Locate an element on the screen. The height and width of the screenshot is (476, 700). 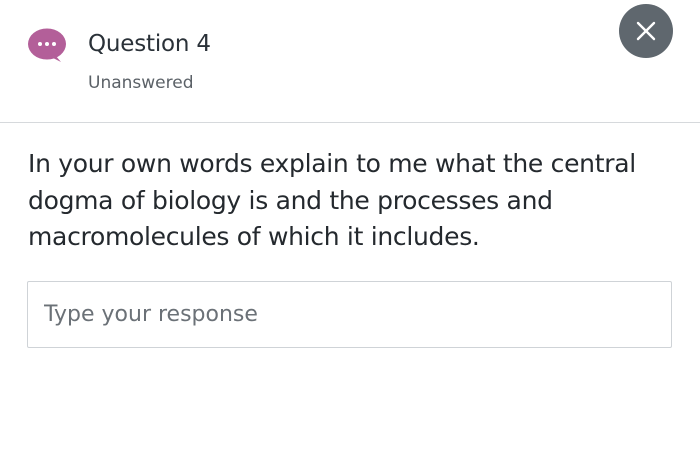
question-status: Unanswered is located at coordinates (141, 83).